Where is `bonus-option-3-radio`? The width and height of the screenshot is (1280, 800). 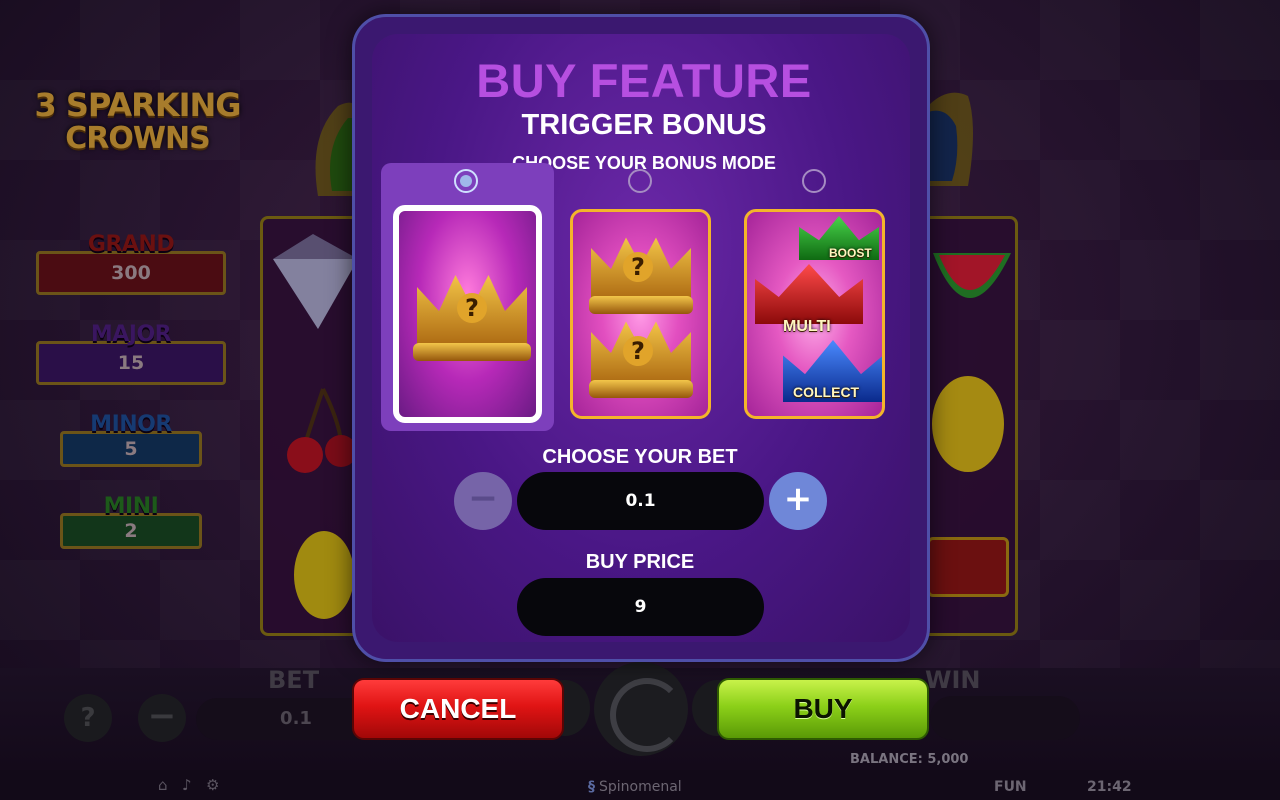 bonus-option-3-radio is located at coordinates (814, 181).